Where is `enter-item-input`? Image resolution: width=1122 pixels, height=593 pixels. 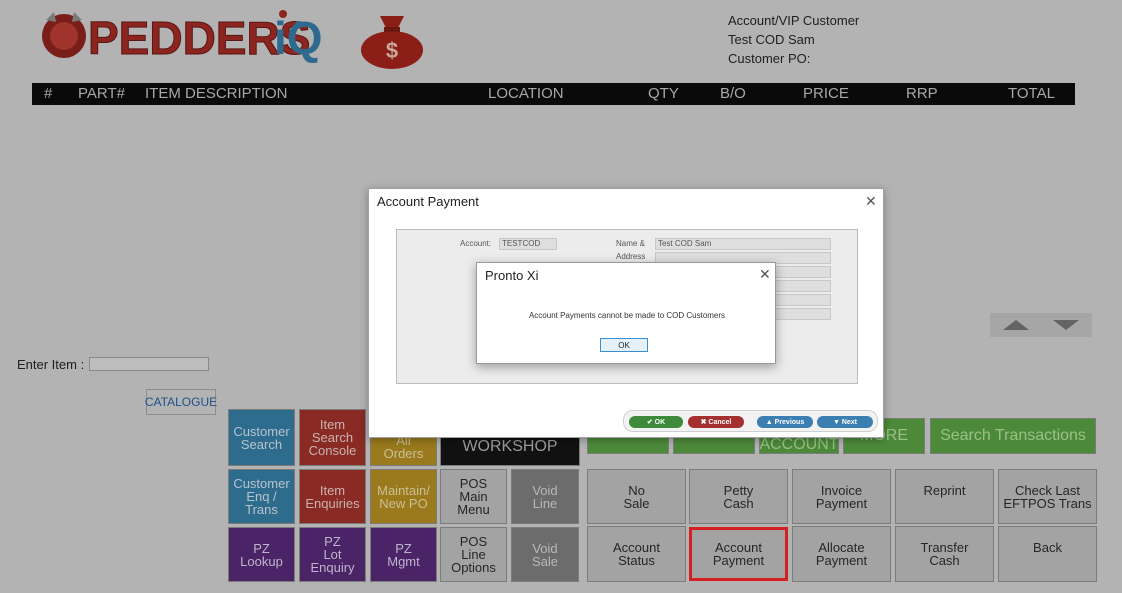 enter-item-input is located at coordinates (149, 364).